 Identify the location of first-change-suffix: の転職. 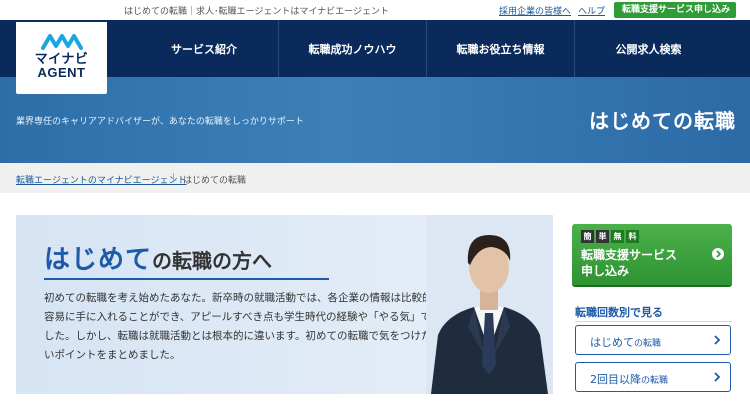
(648, 344).